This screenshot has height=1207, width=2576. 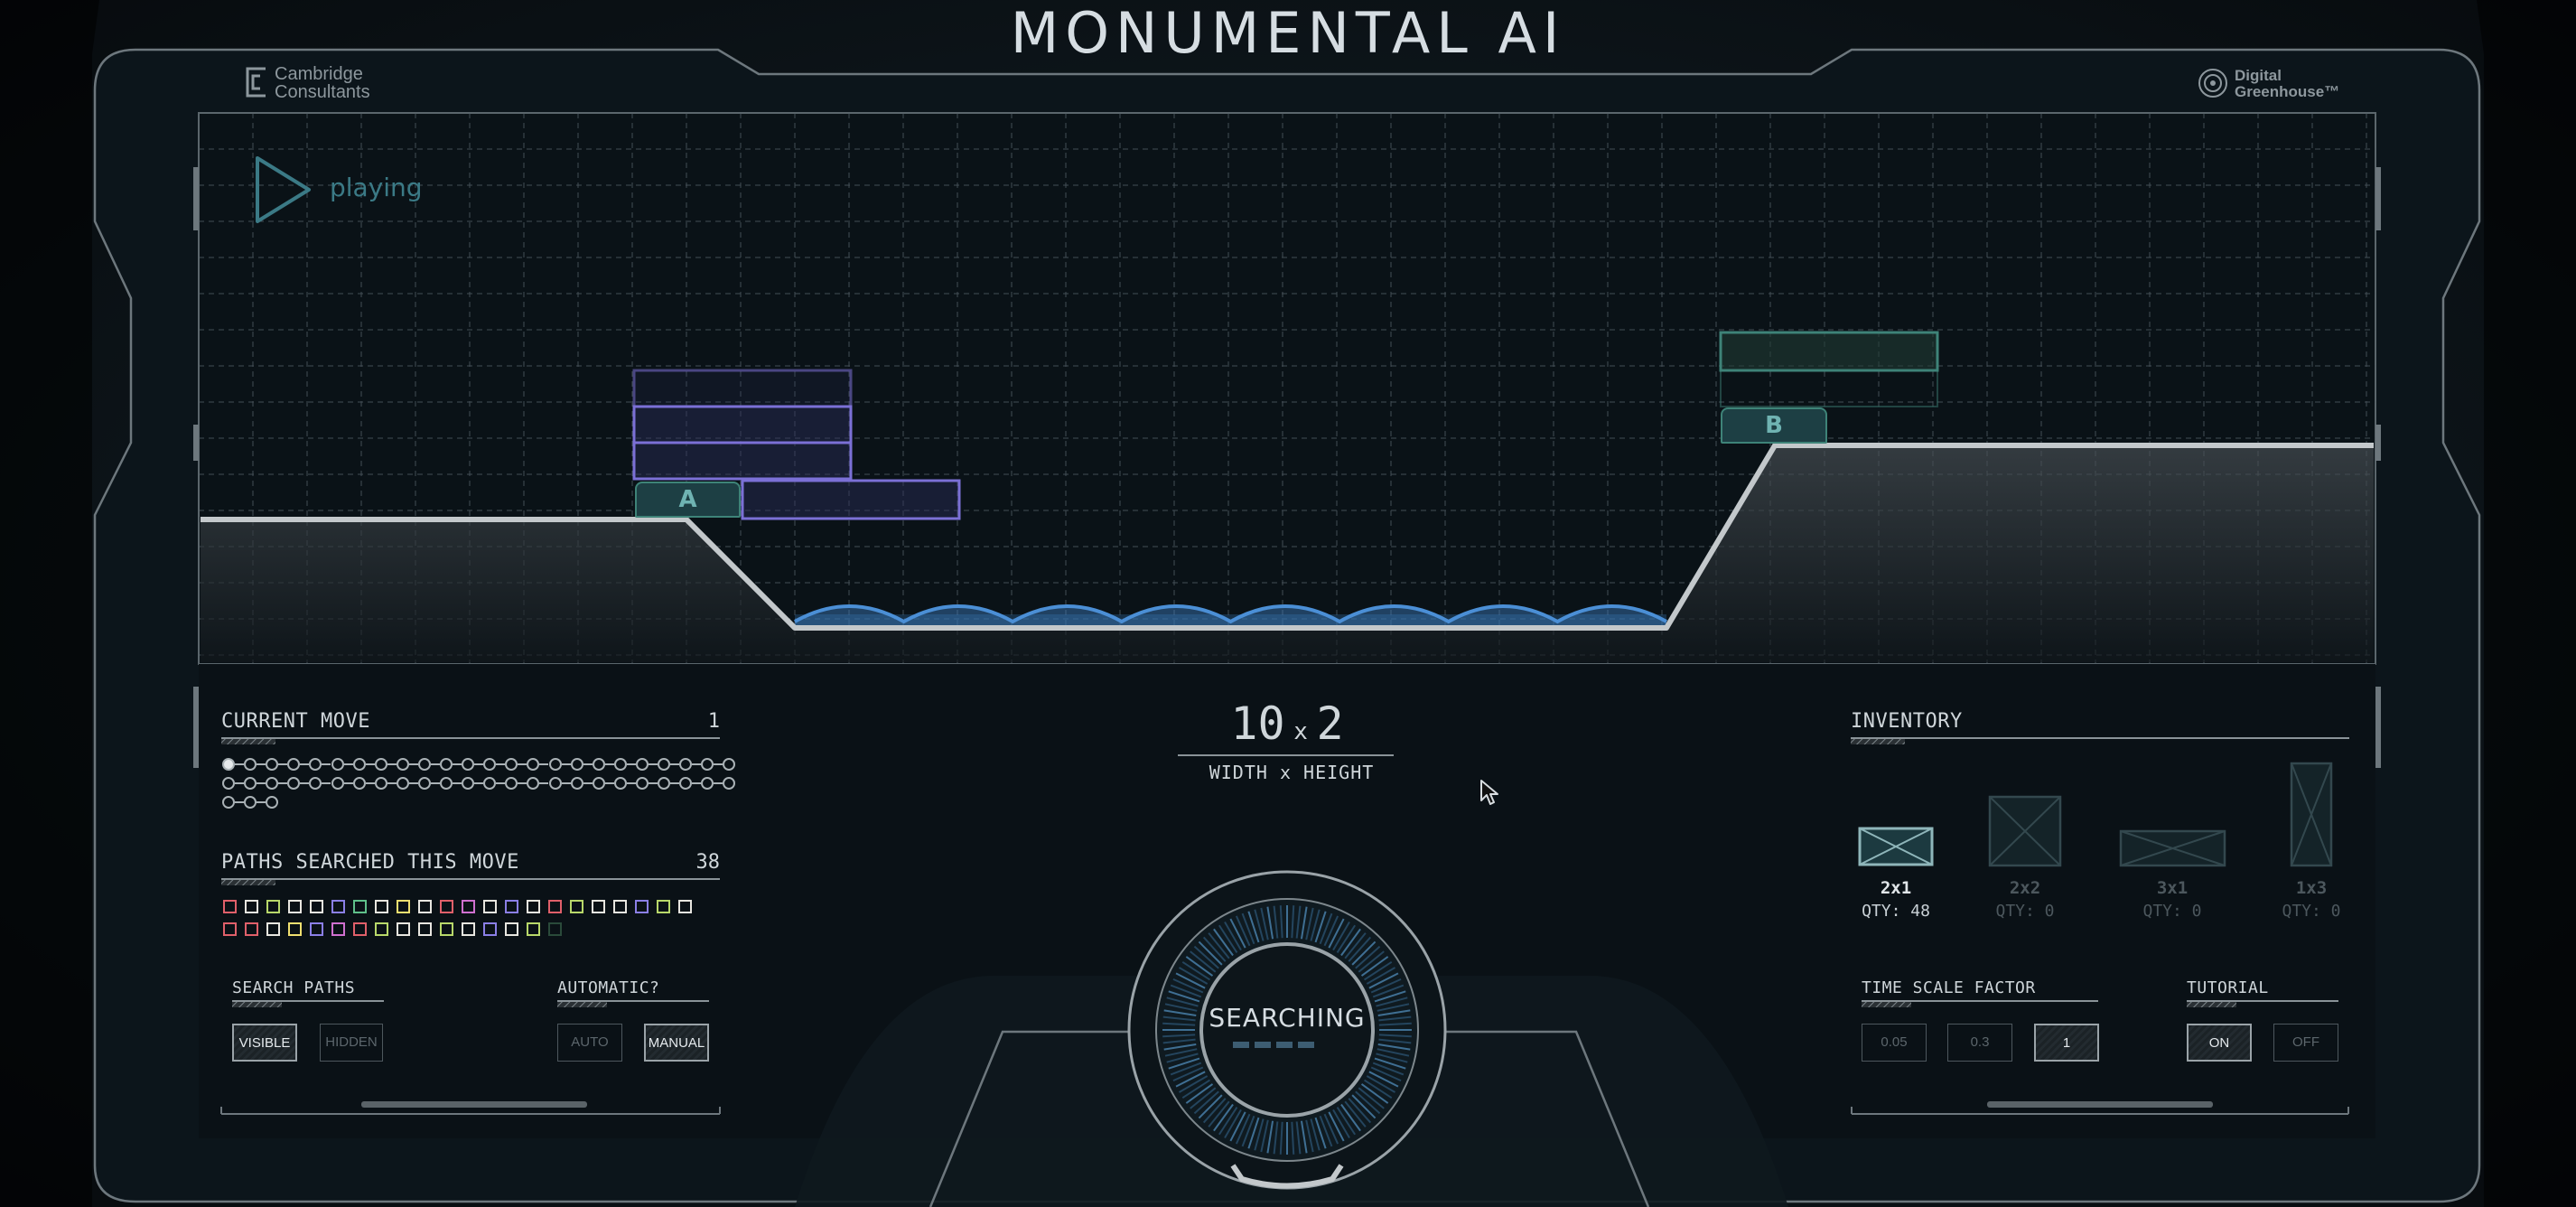 I want to click on cc-logo-icon, so click(x=256, y=82).